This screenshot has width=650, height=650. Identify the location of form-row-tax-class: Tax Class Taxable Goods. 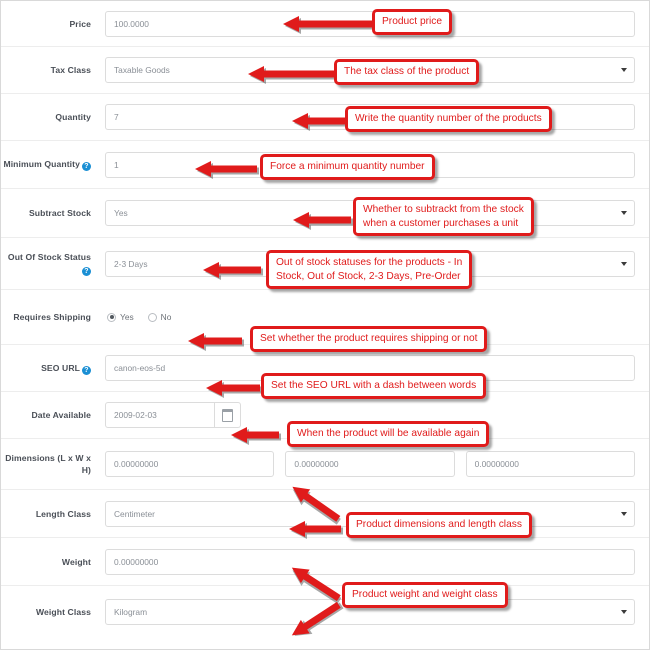
(325, 70).